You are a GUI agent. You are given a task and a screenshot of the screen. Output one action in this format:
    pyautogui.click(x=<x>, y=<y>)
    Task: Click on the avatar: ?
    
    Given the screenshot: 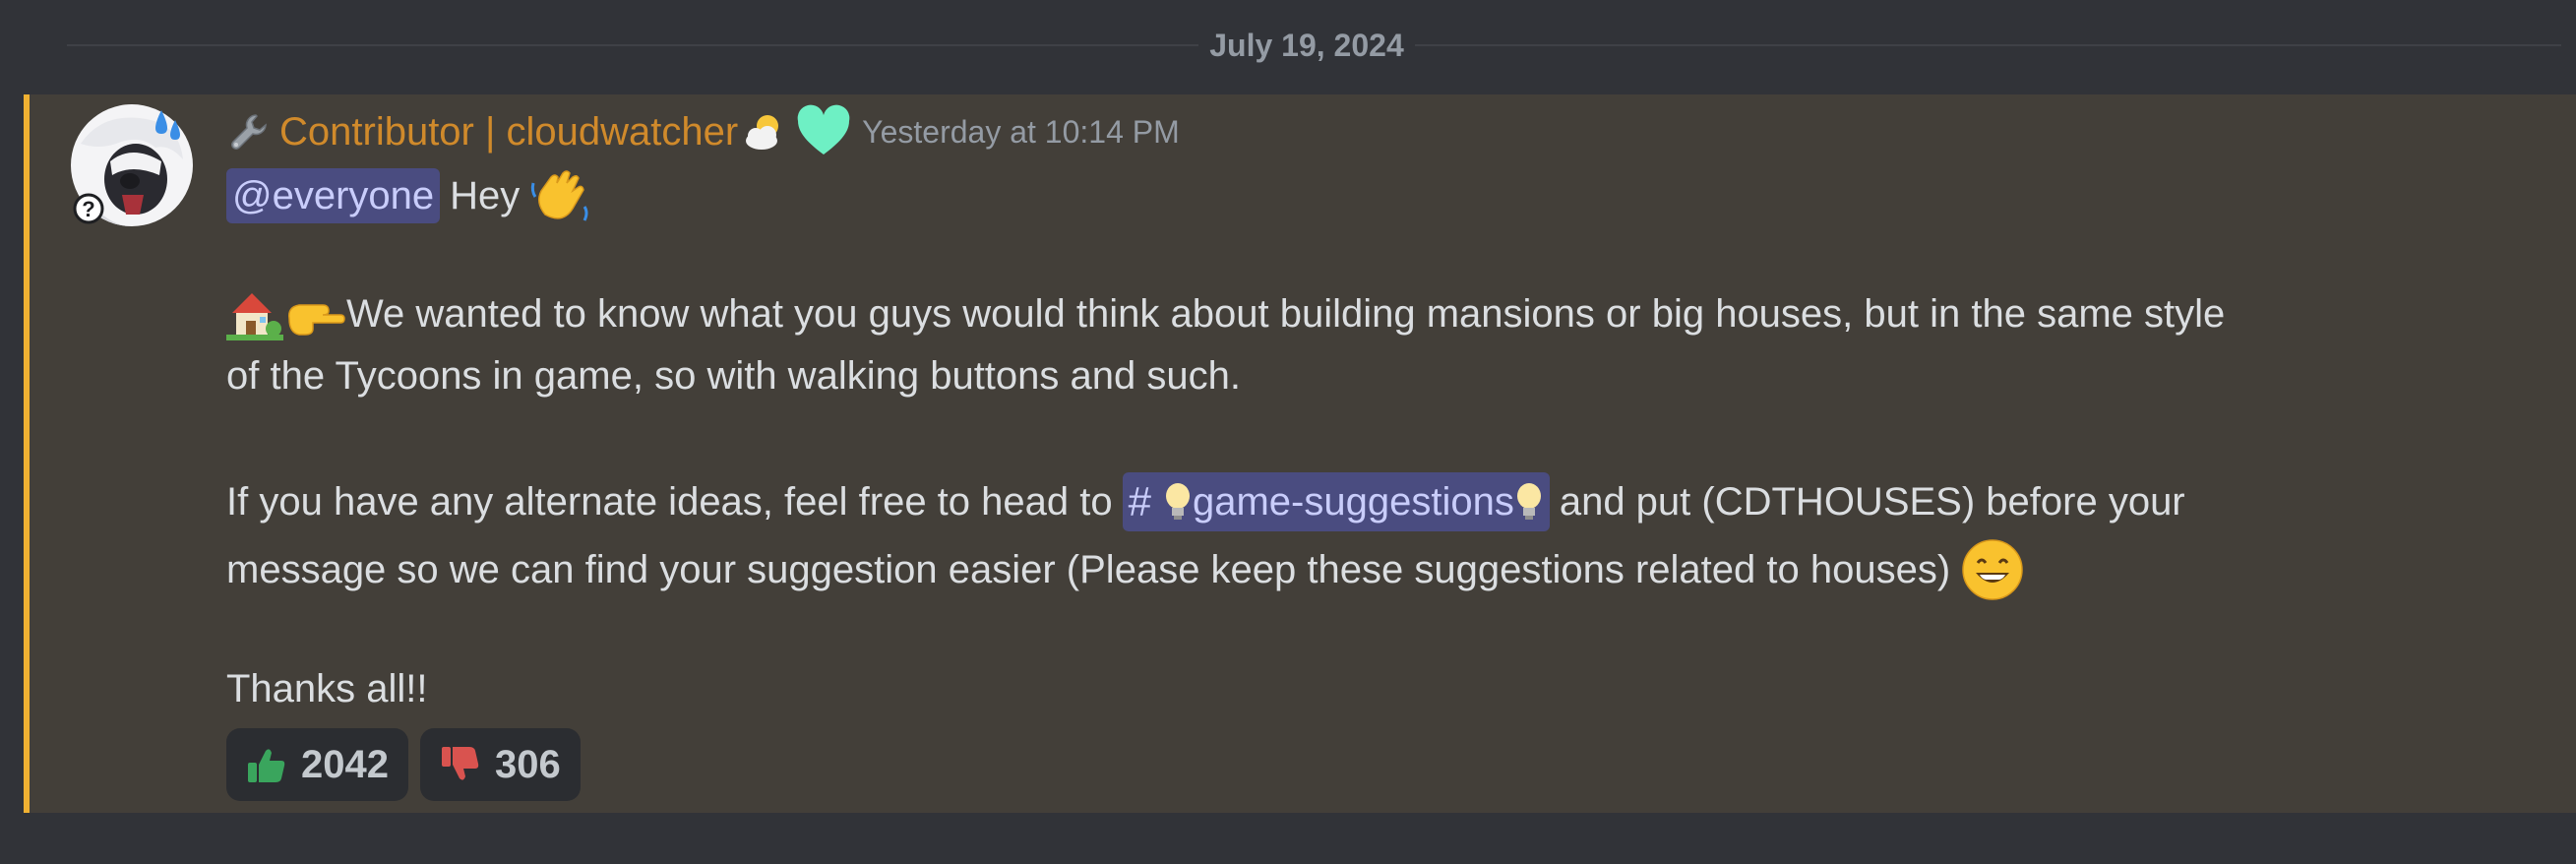 What is the action you would take?
    pyautogui.click(x=132, y=165)
    